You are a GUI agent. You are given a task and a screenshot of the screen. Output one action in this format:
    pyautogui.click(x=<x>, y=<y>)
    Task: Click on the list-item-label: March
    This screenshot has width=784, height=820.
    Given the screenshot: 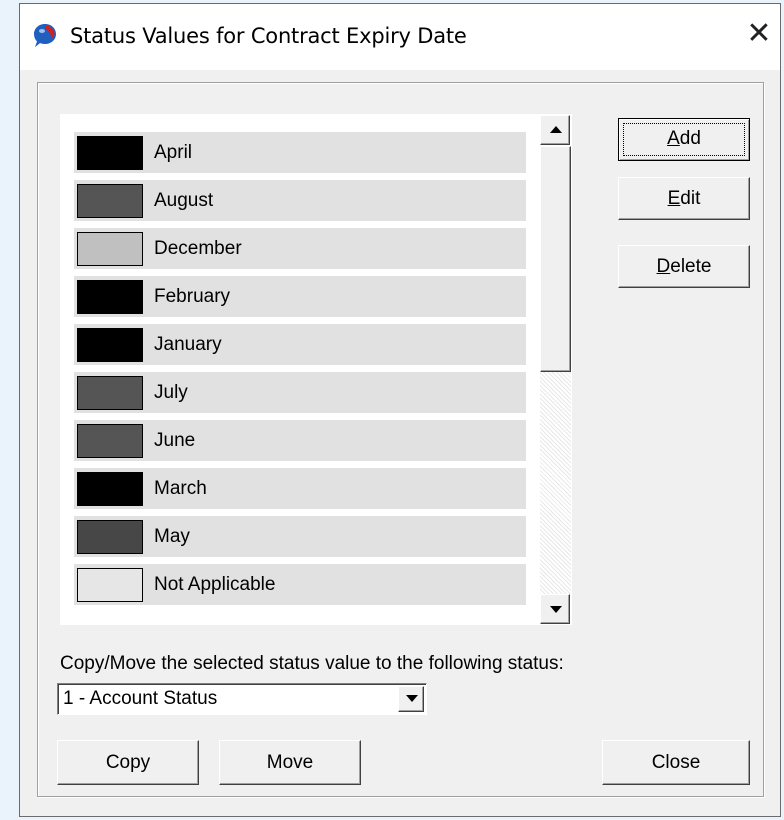 What is the action you would take?
    pyautogui.click(x=180, y=488)
    